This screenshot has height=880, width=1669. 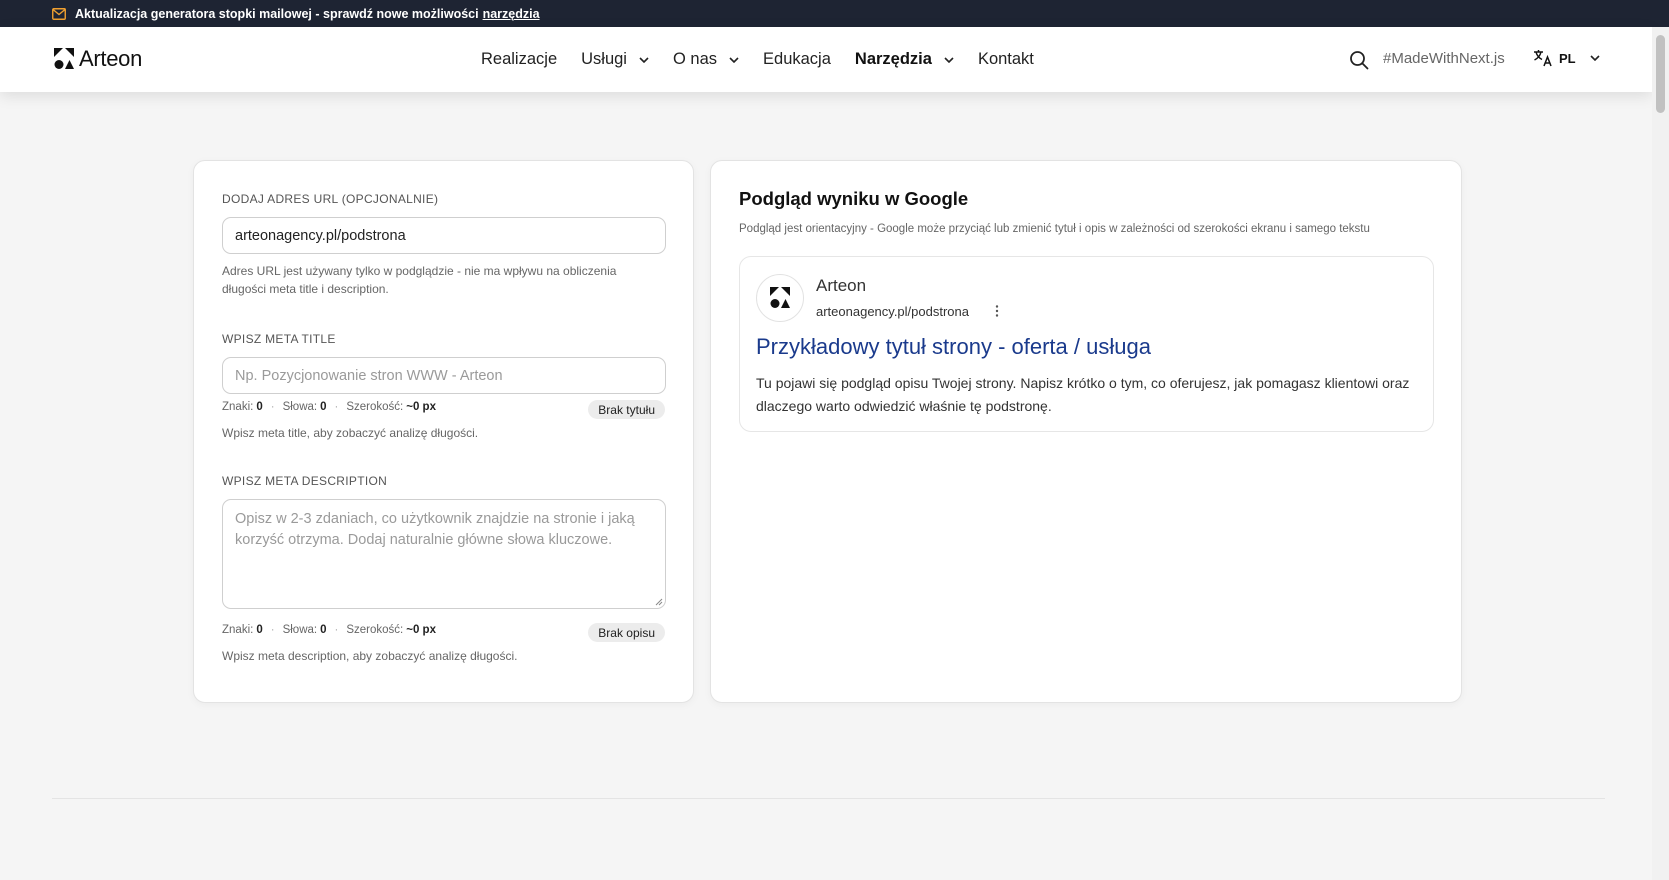 I want to click on nav-label: Edukacja, so click(x=797, y=59).